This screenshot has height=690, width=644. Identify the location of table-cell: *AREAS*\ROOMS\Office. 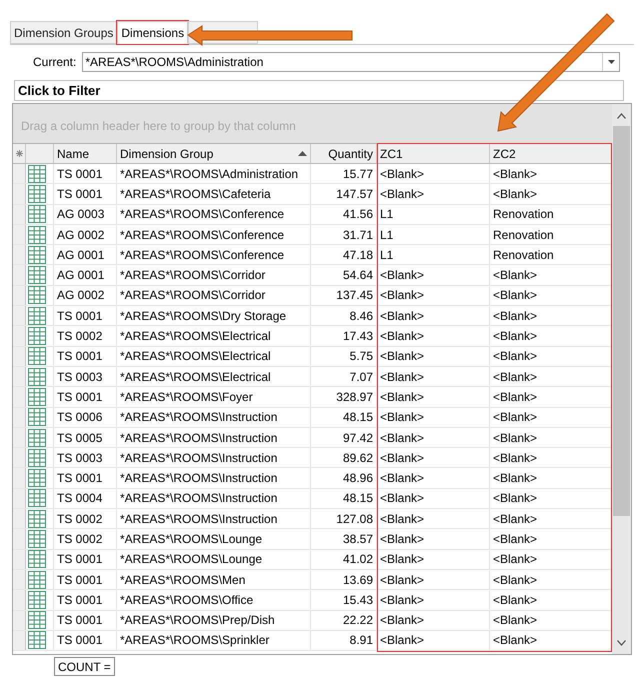
(214, 600).